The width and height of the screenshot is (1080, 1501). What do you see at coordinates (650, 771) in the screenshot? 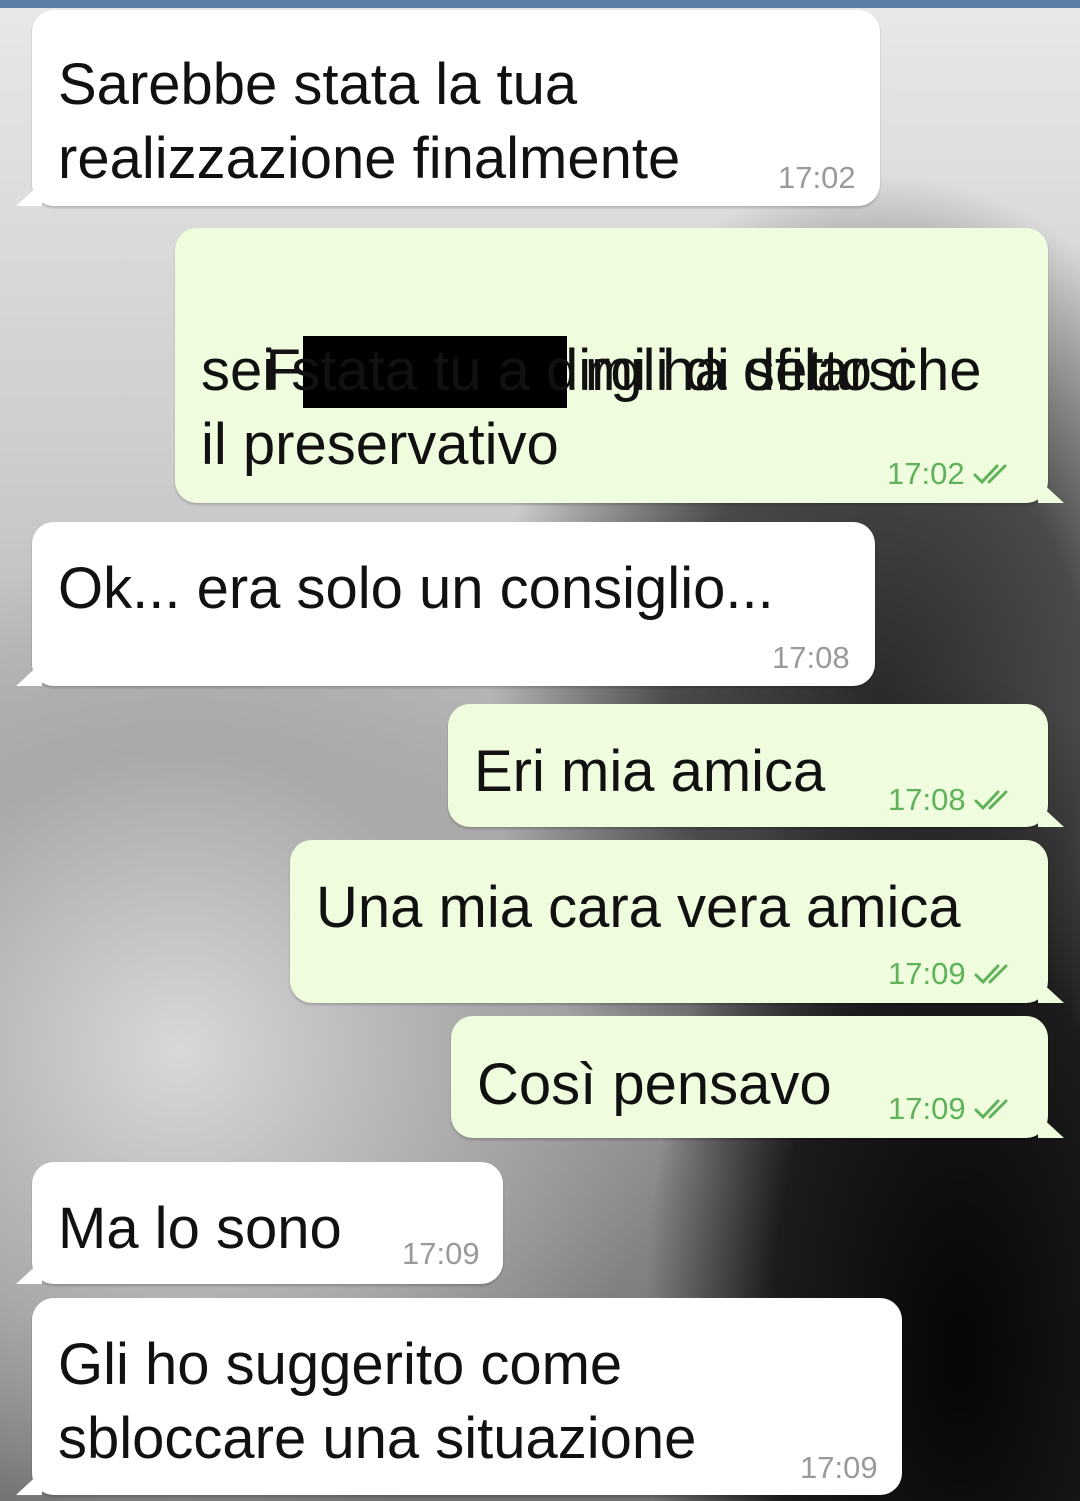
I see `message-text-line: Eri mia amica` at bounding box center [650, 771].